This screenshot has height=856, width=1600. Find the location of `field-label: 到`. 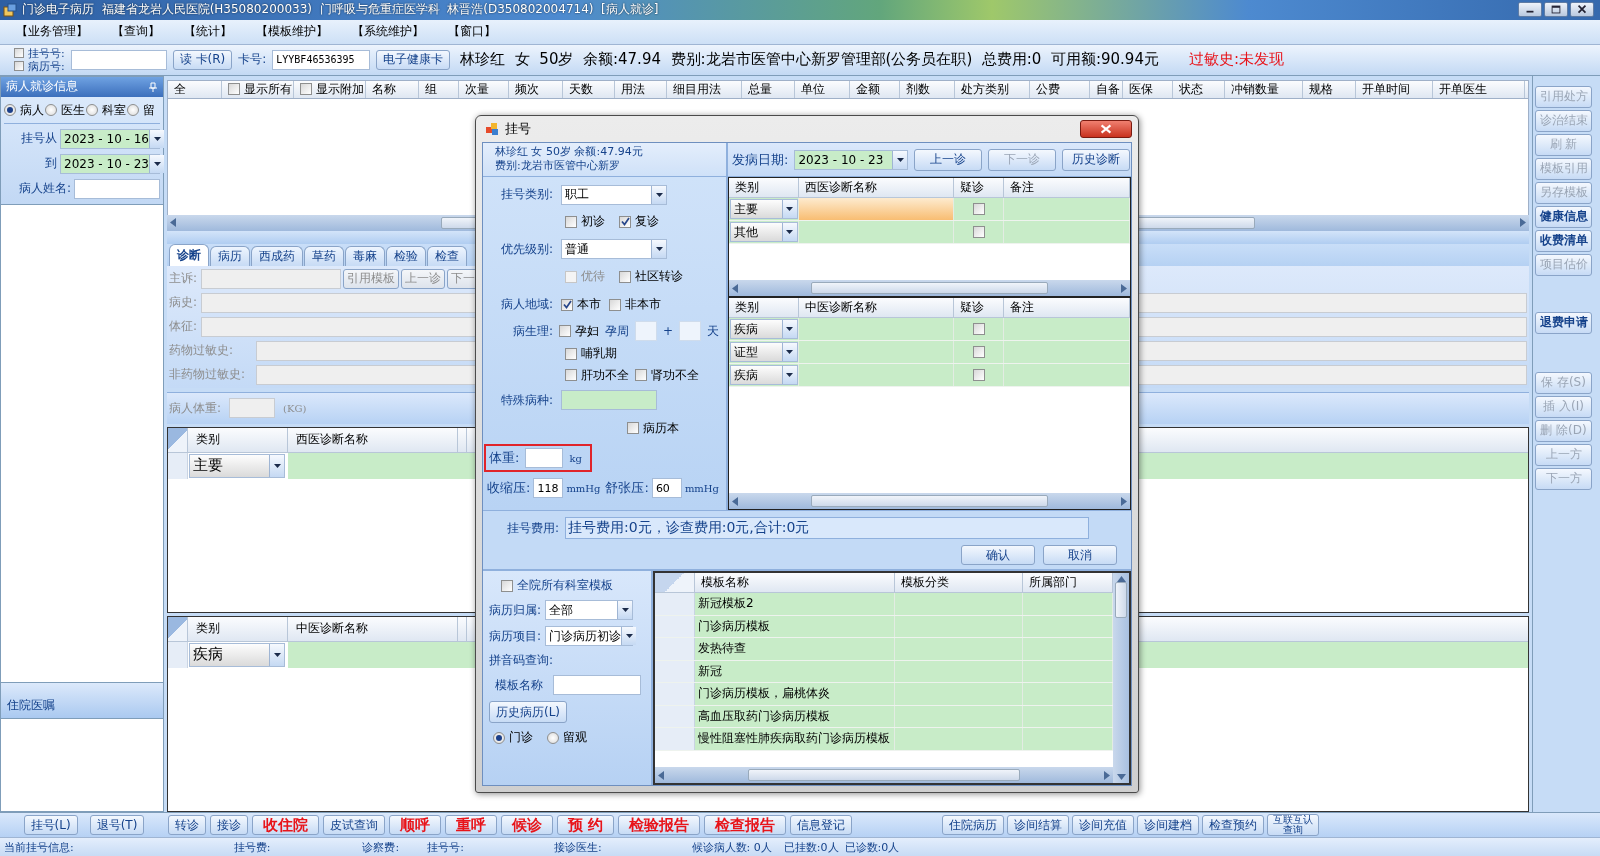

field-label: 到 is located at coordinates (51, 164).